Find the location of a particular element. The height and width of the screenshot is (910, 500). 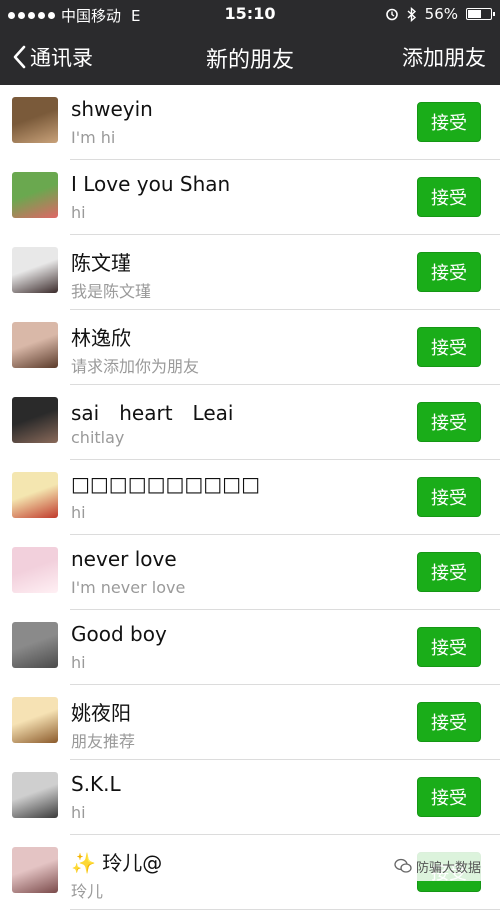

bluetooth-icon is located at coordinates (411, 14).